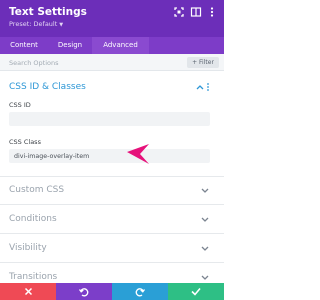 The width and height of the screenshot is (320, 300). I want to click on plus-icon: +, so click(195, 62).